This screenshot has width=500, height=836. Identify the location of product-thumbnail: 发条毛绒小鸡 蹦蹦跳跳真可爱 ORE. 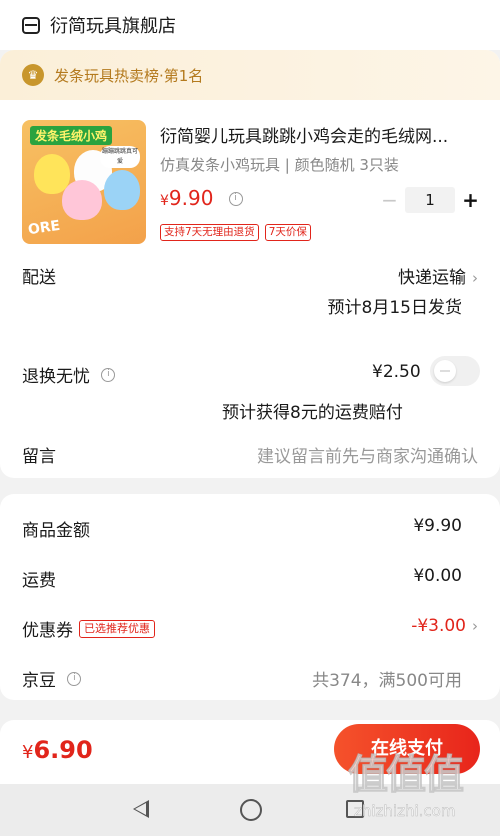
(84, 182).